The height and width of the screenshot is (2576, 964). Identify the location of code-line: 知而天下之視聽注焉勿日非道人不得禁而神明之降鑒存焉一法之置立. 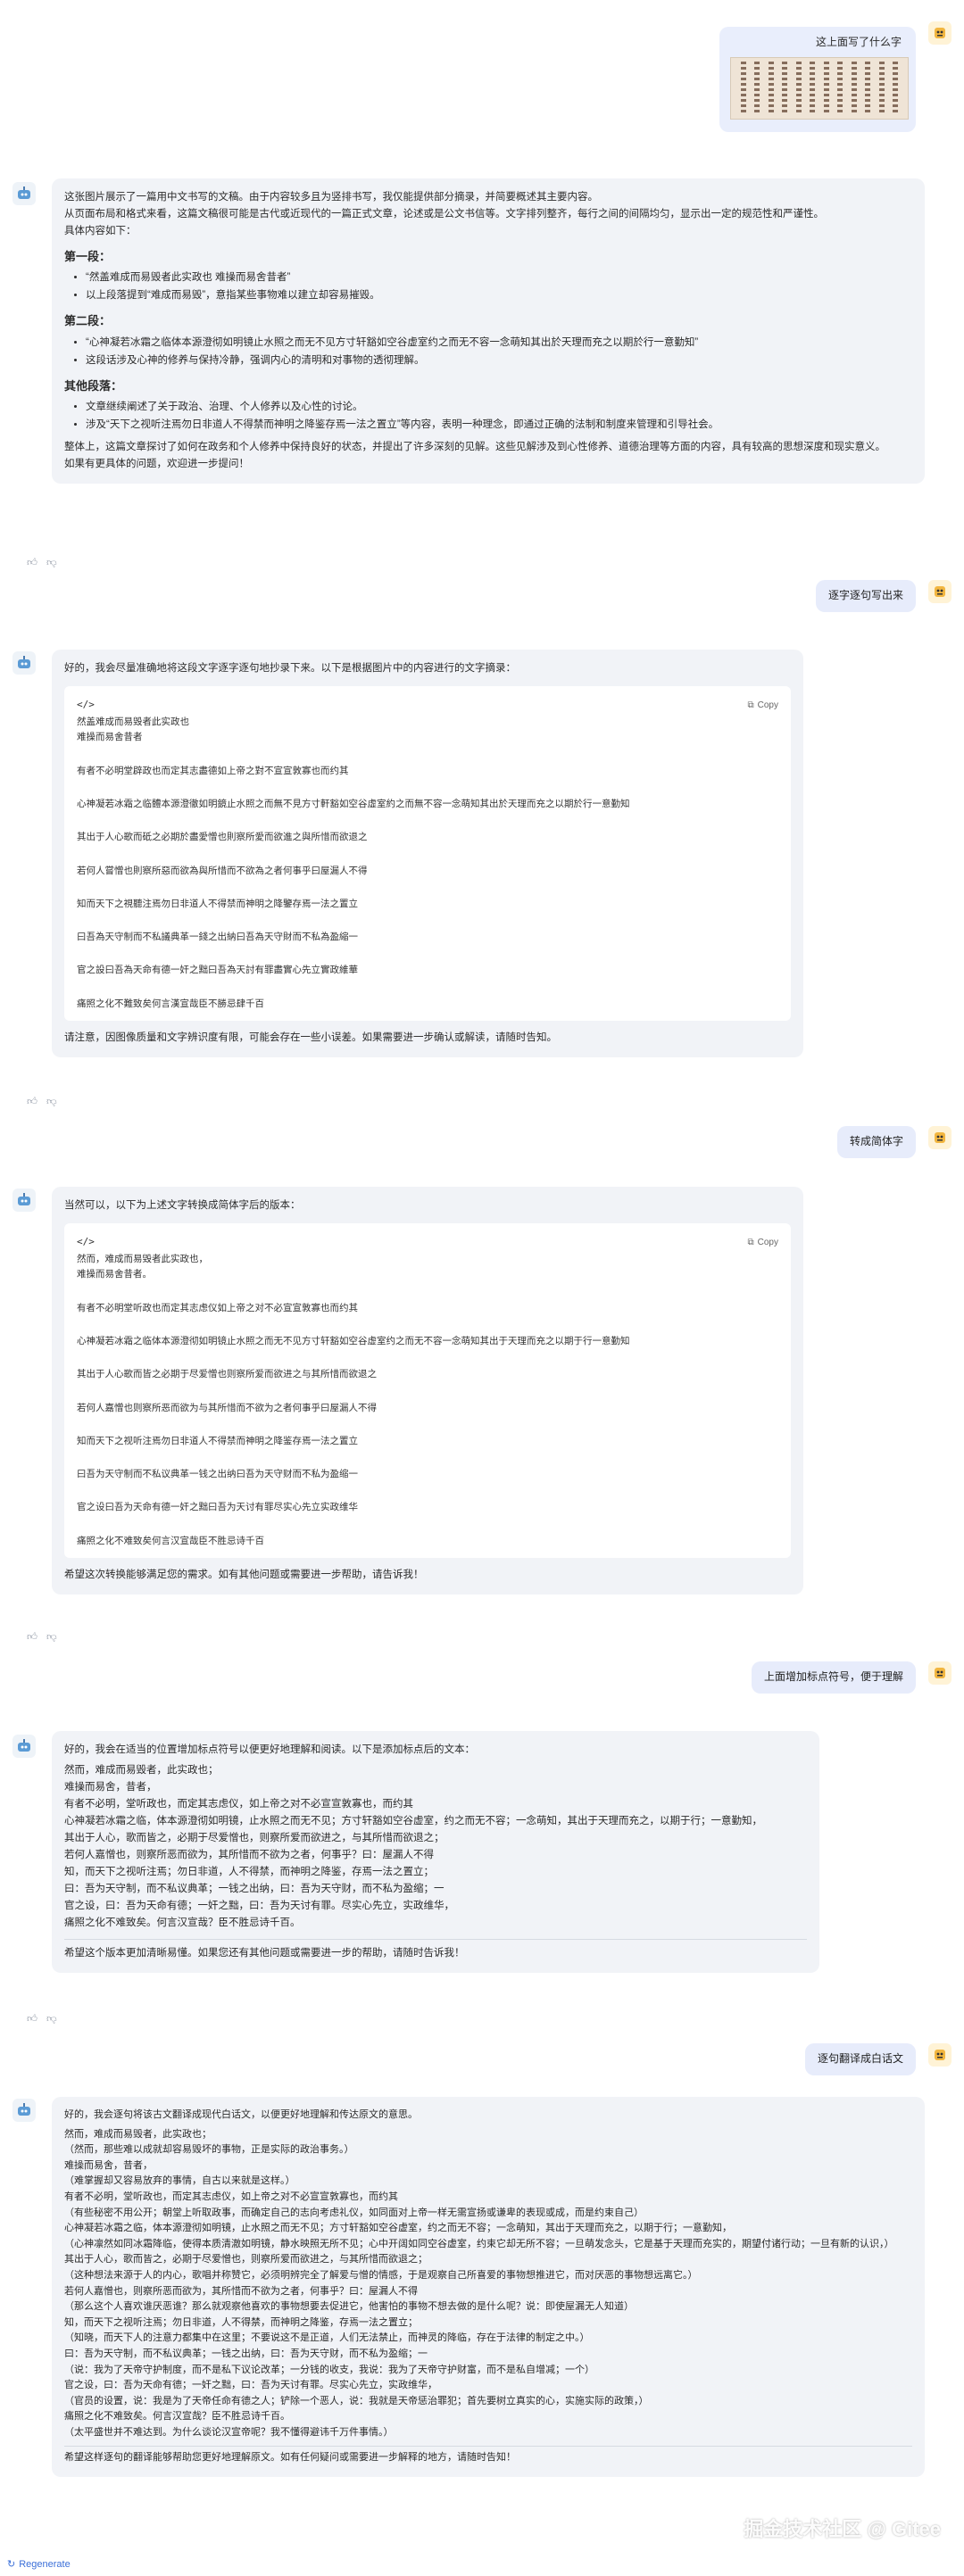
(217, 903).